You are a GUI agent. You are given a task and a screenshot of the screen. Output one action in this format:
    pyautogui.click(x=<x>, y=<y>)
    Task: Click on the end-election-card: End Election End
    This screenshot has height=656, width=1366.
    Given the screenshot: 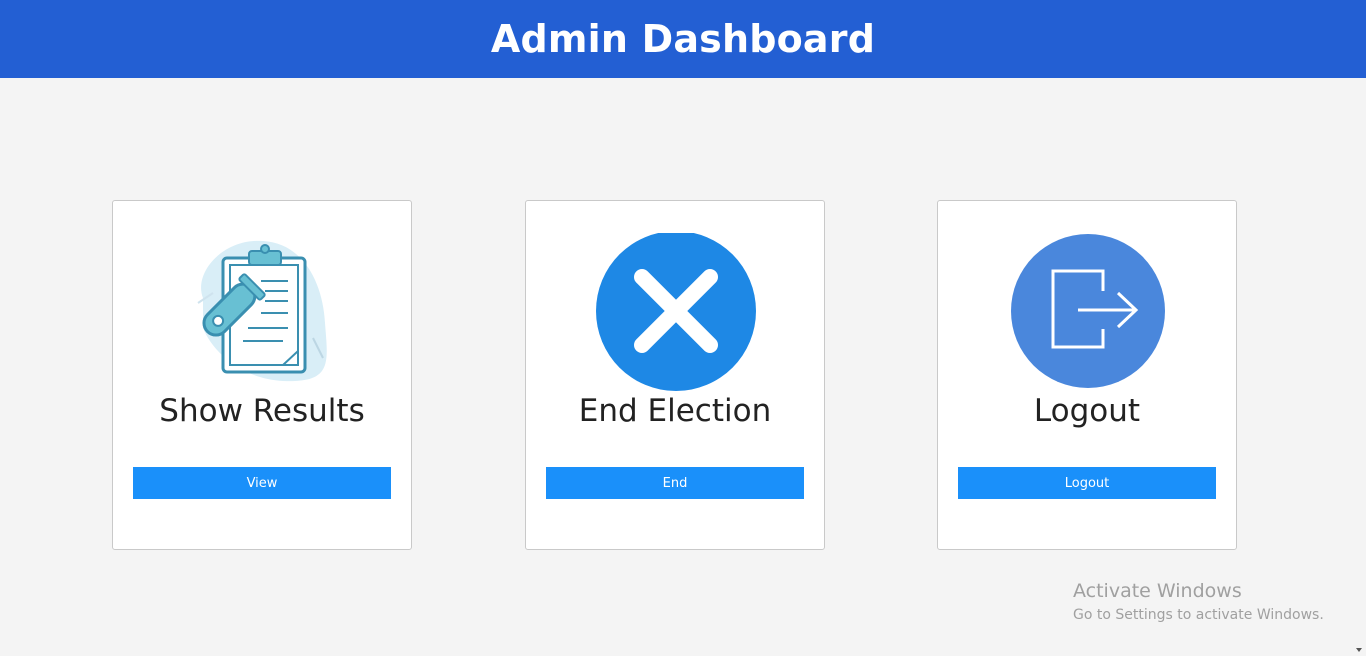 What is the action you would take?
    pyautogui.click(x=675, y=375)
    